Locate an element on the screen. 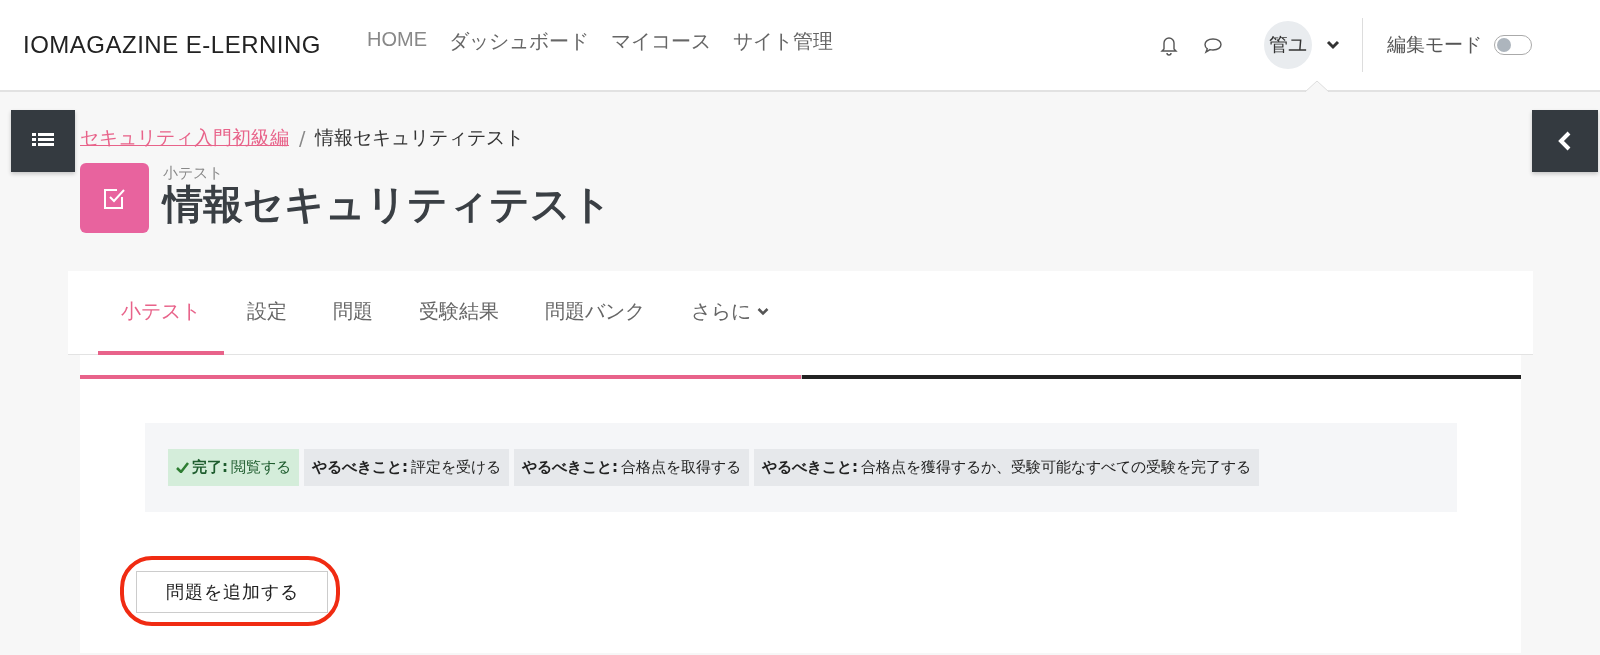  completion-status-label: 完了: is located at coordinates (210, 467).